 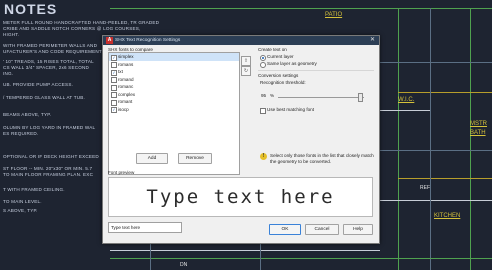 I want to click on recognition-threshold-label: Recognition threshold:, so click(x=283, y=82).